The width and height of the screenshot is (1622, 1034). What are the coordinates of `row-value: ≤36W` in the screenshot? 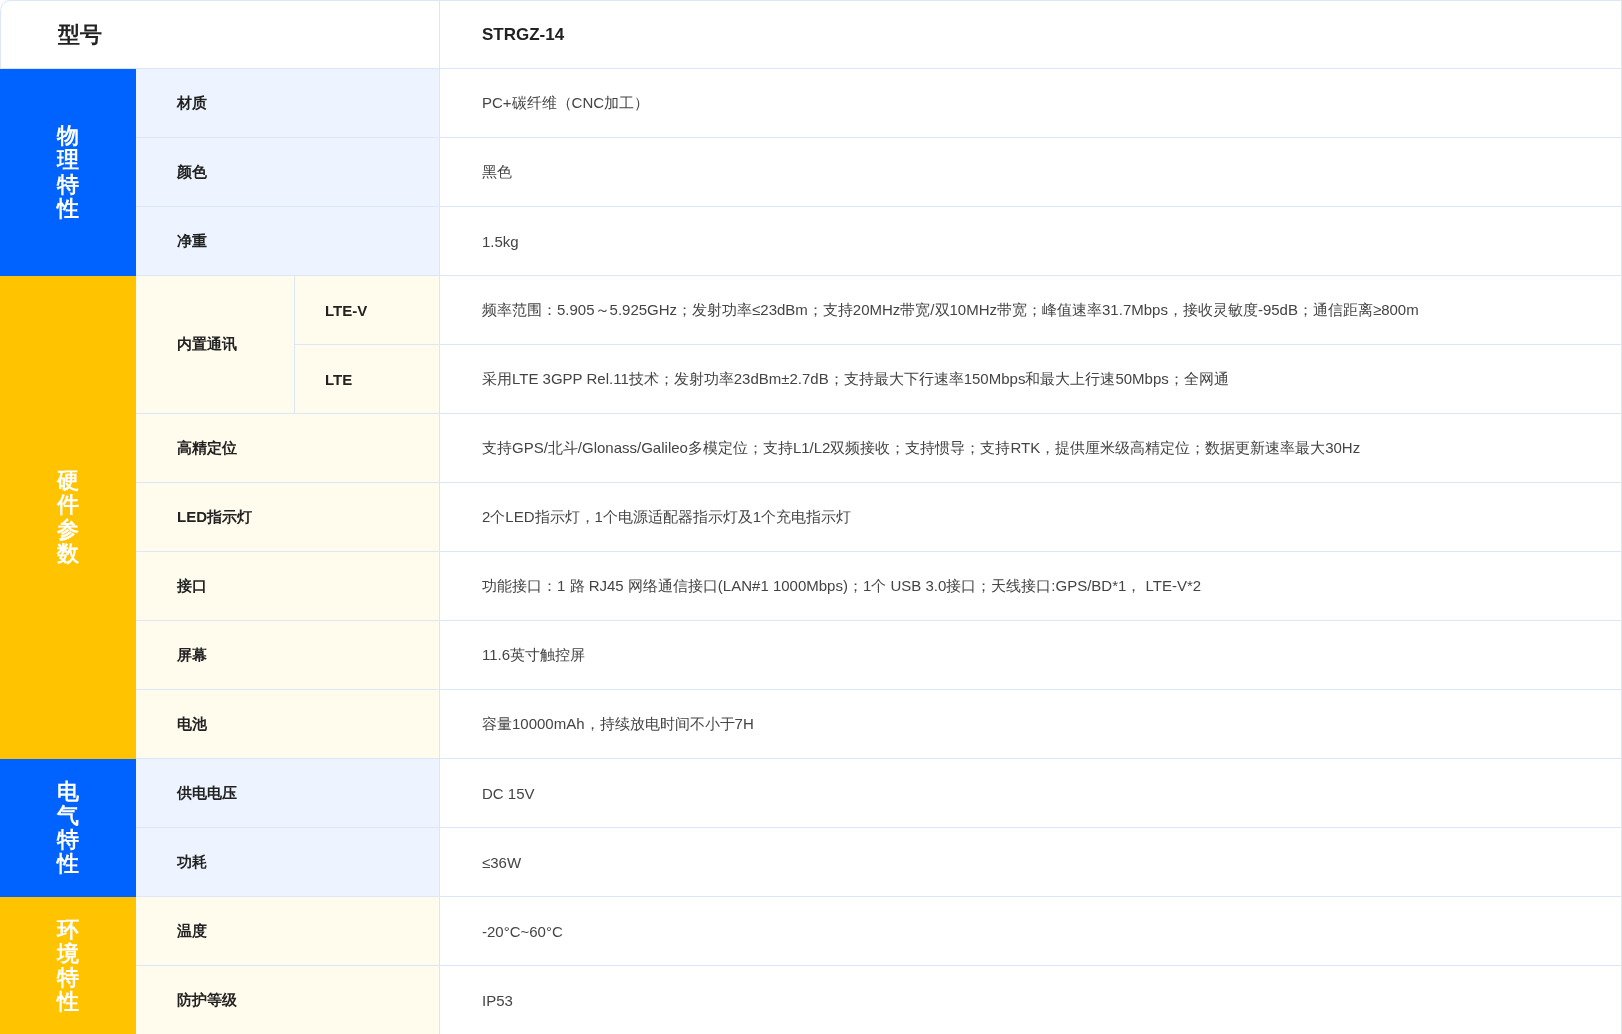 It's located at (1030, 862).